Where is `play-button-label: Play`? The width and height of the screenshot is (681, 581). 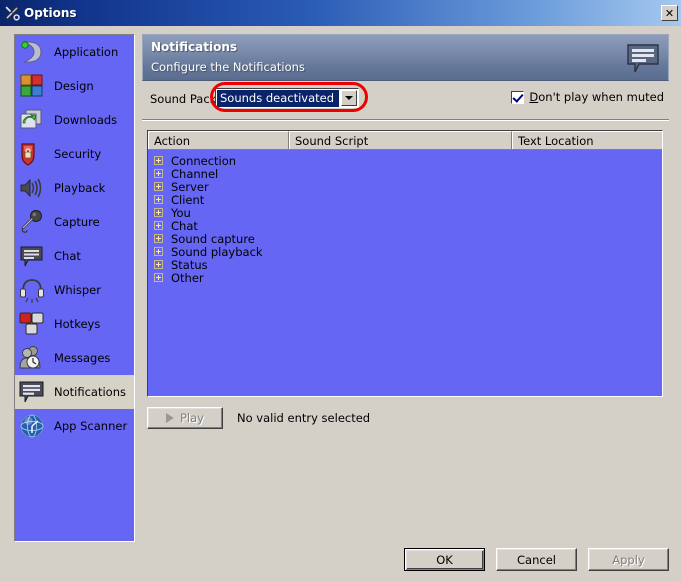
play-button-label: Play is located at coordinates (192, 418).